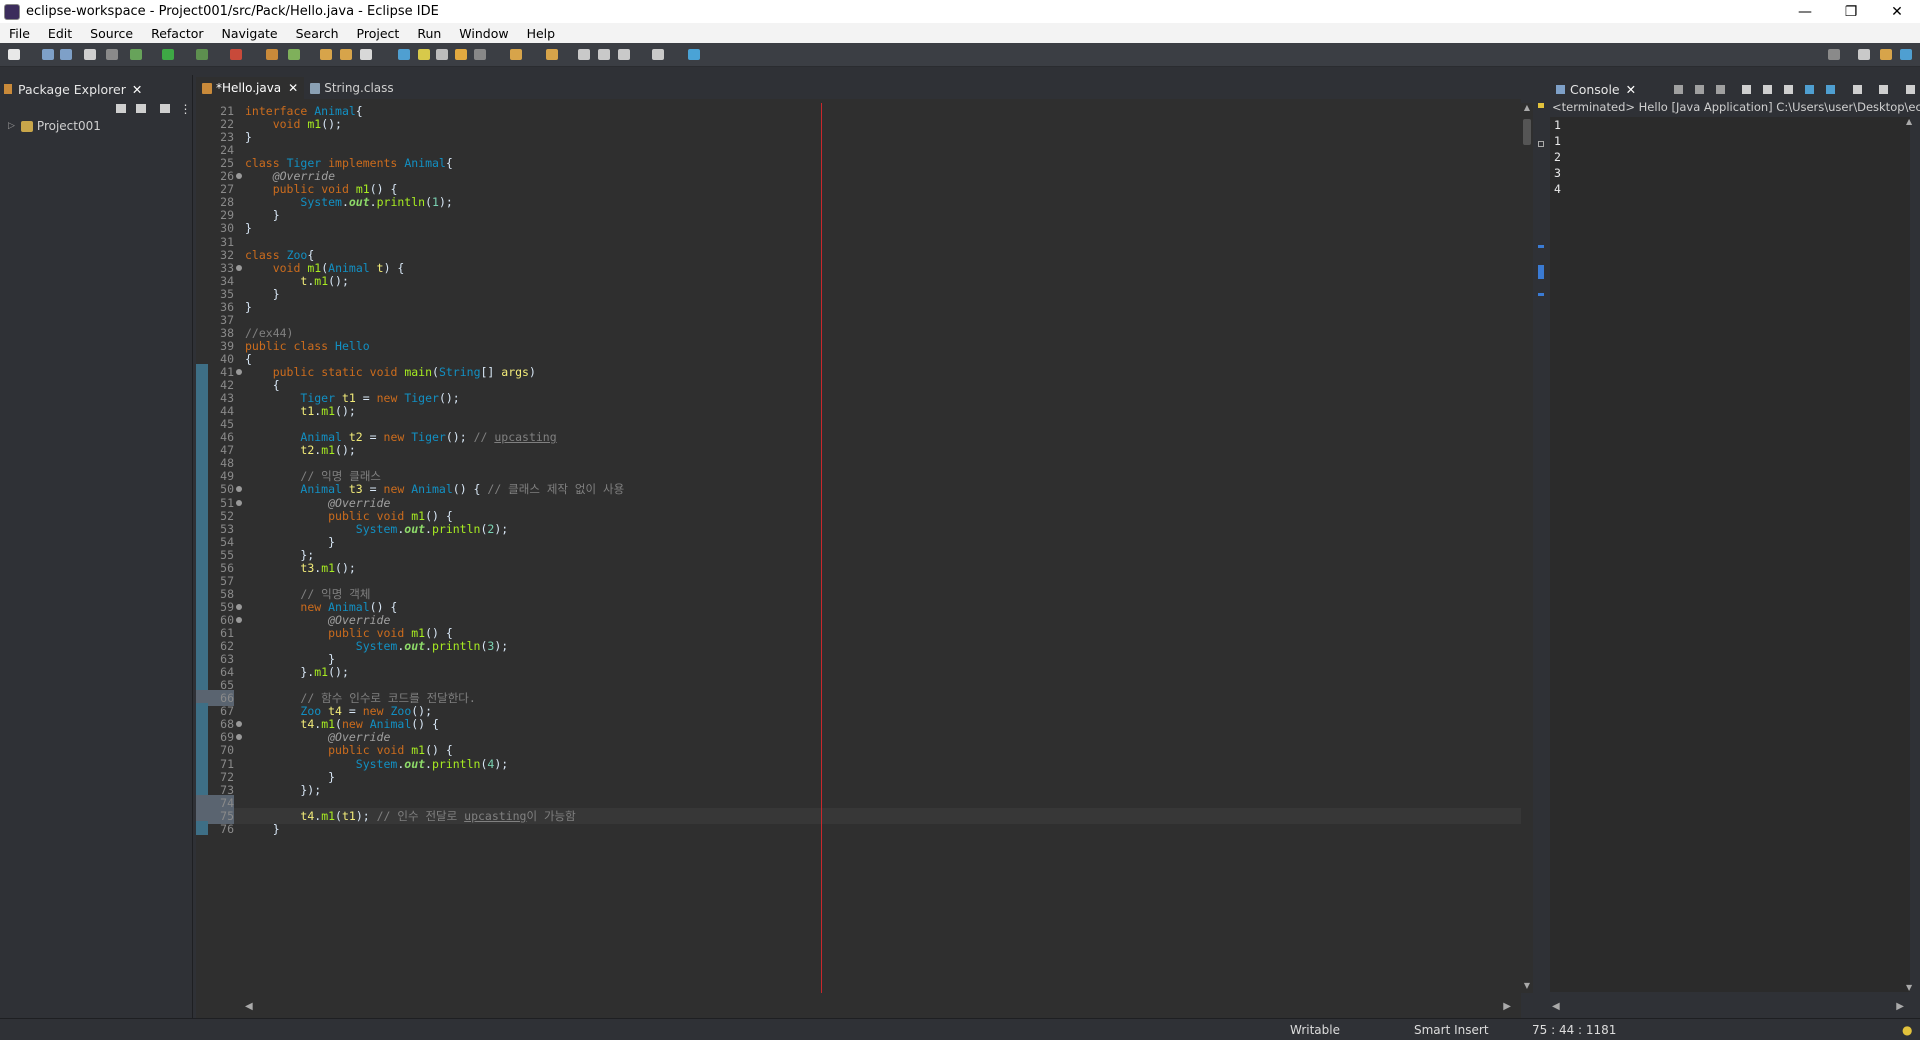  I want to click on open-task-icon, so click(346, 54).